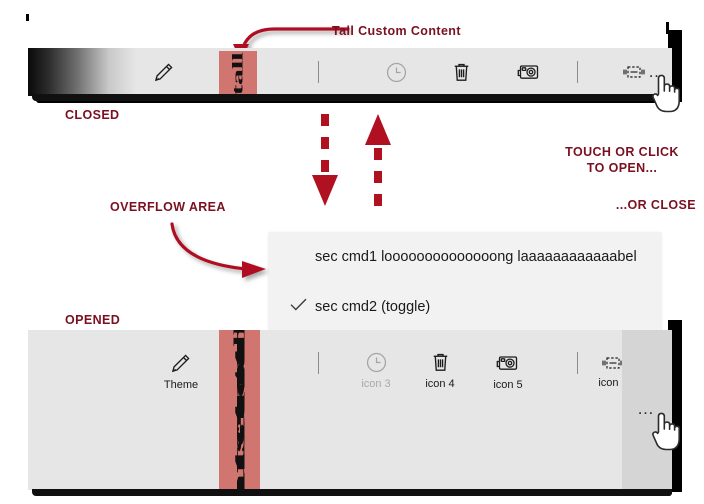 This screenshot has width=704, height=504. Describe the element at coordinates (352, 492) in the screenshot. I see `opened-toolbar-drop-shadow` at that location.